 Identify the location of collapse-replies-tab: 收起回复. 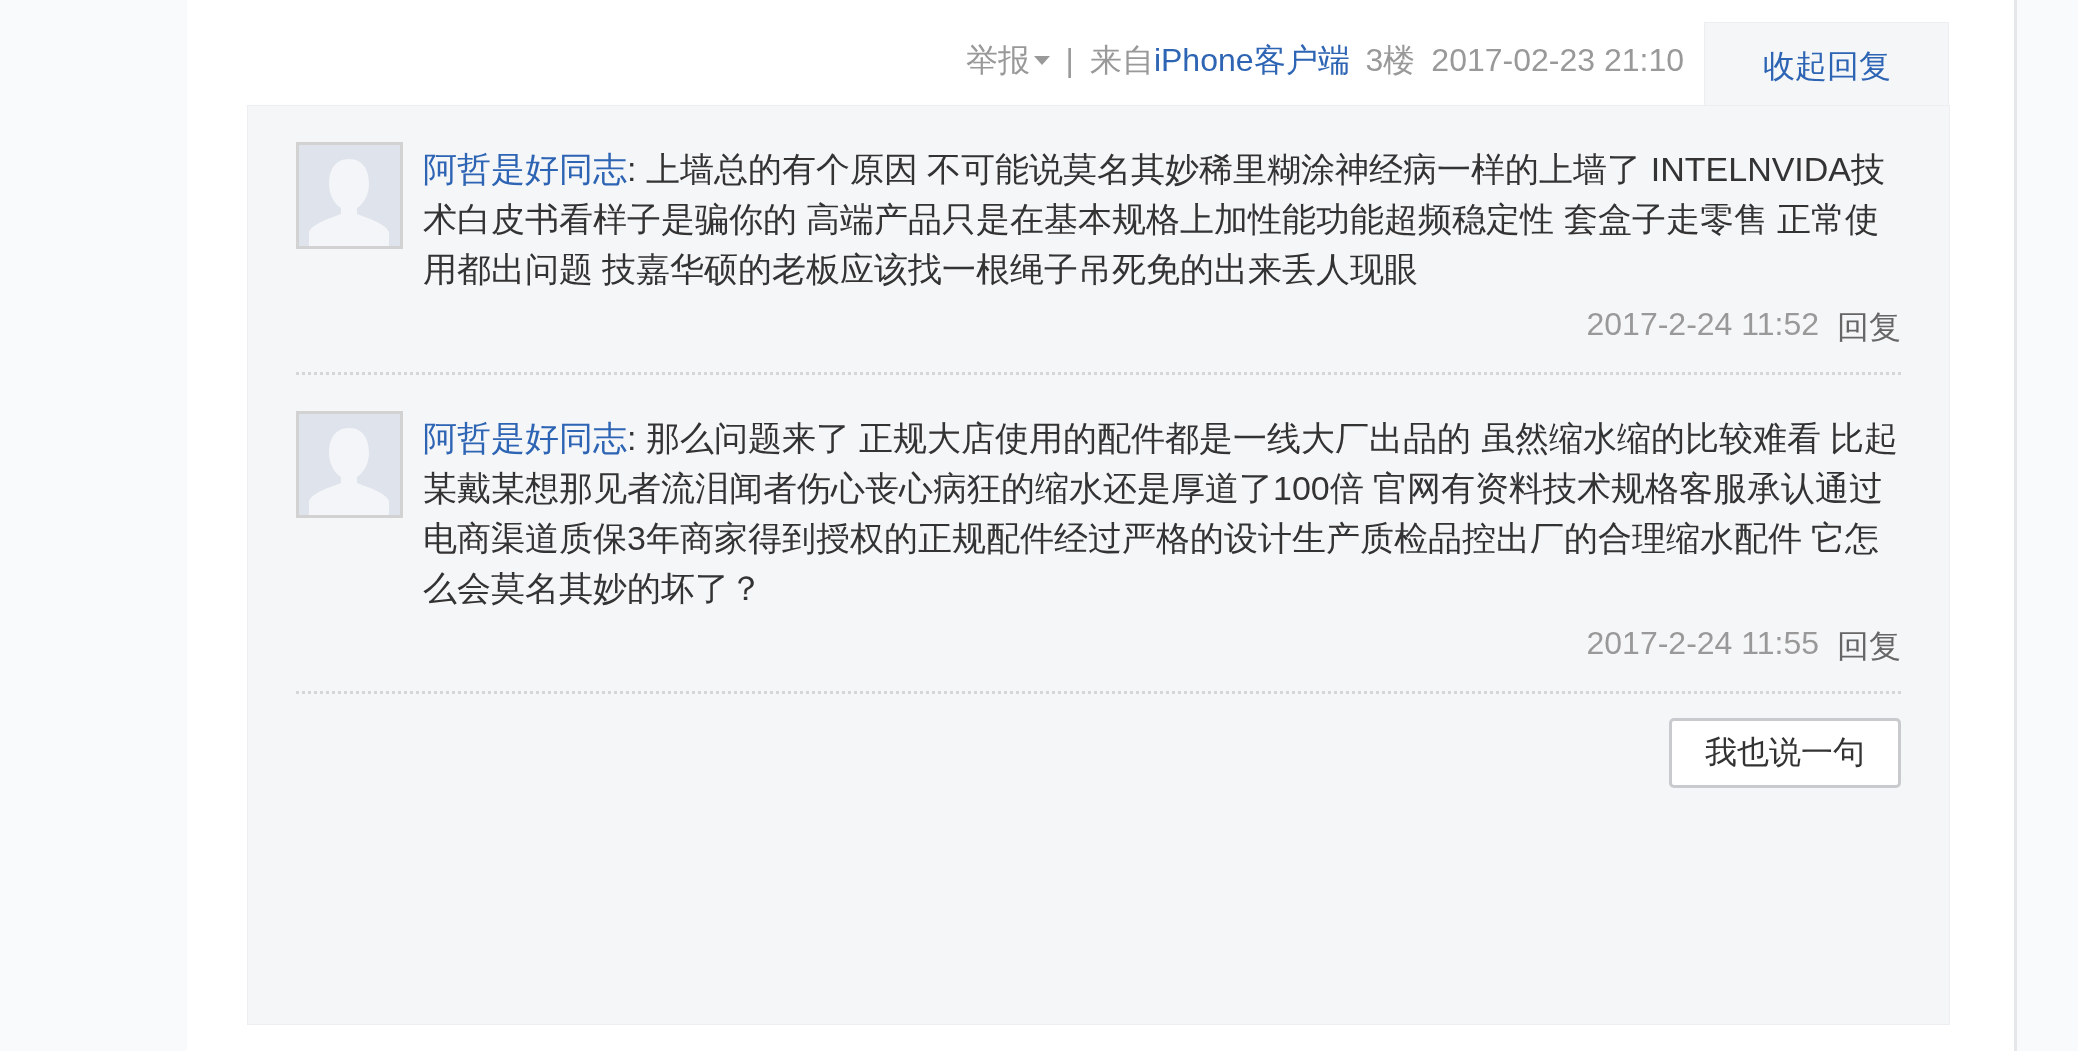
(1826, 63).